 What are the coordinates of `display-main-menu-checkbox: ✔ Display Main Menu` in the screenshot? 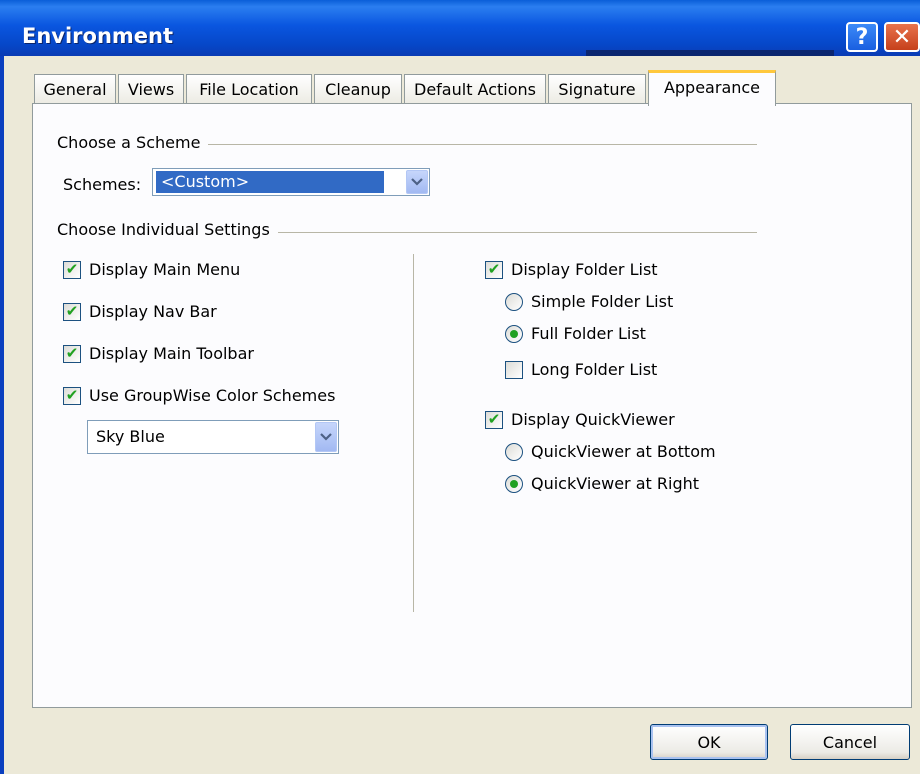 It's located at (151, 269).